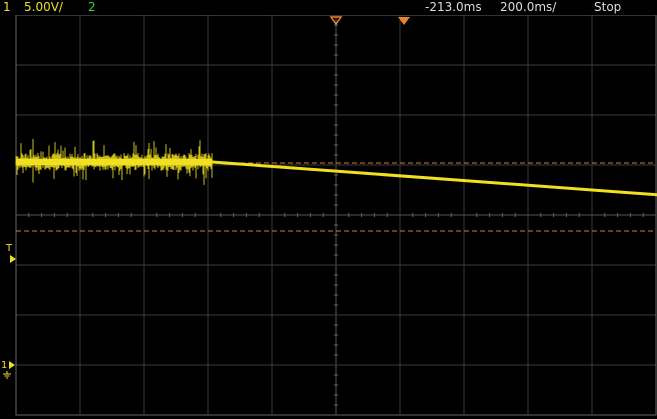  Describe the element at coordinates (7, 375) in the screenshot. I see `ground-icon` at that location.